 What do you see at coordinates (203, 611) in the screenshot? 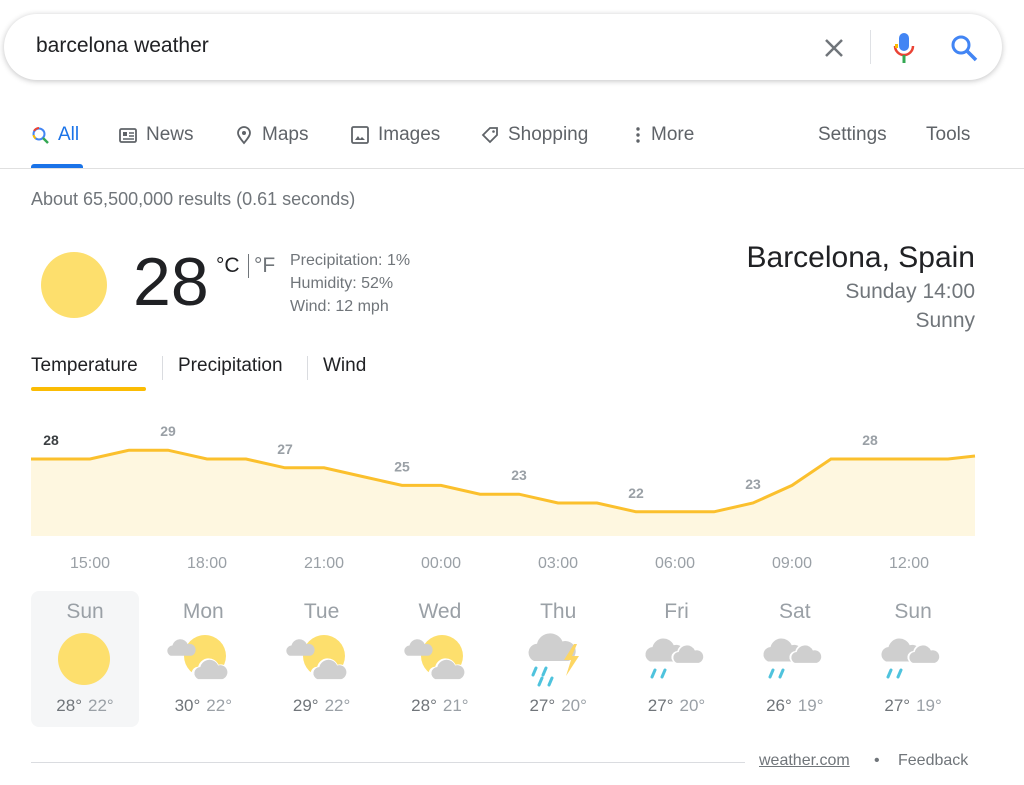
I see `day-name: Mon` at bounding box center [203, 611].